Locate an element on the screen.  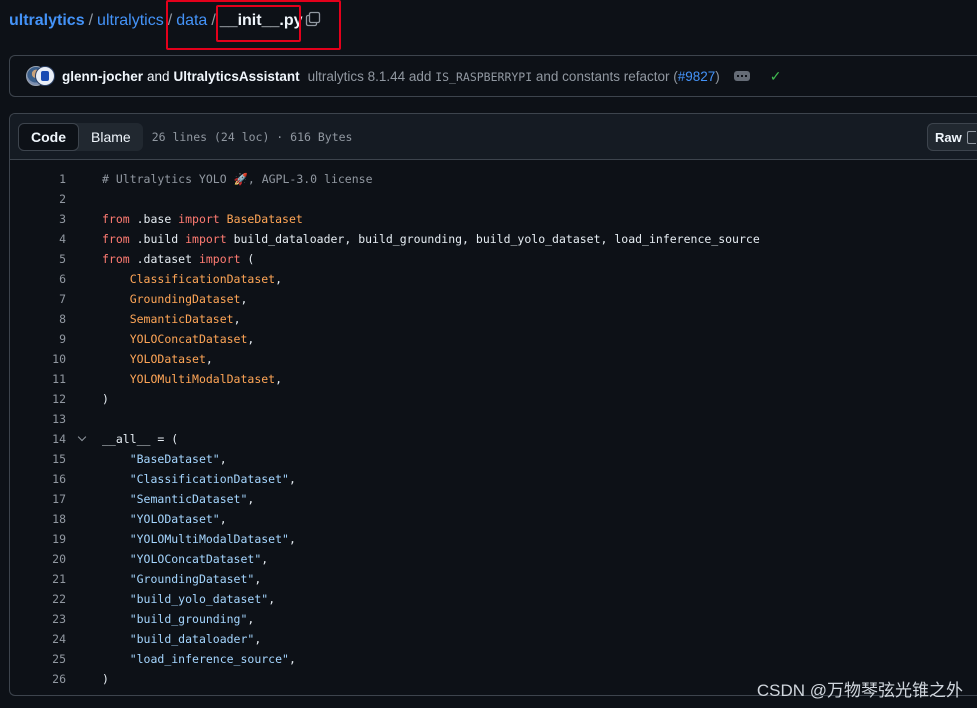
code-text: GroundingDataset, is located at coordinates (175, 299).